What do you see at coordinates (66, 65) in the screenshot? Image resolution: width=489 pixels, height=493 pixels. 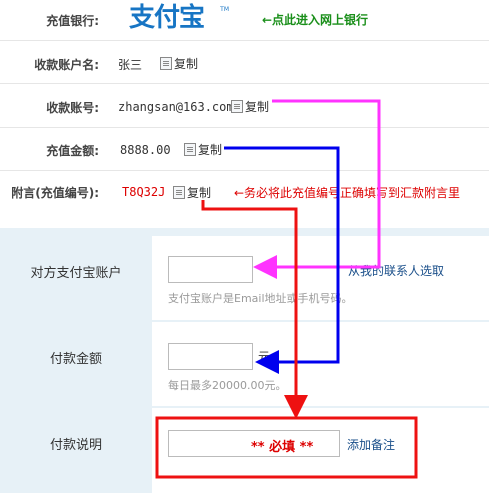 I see `payee-name-label: 收款账户名:` at bounding box center [66, 65].